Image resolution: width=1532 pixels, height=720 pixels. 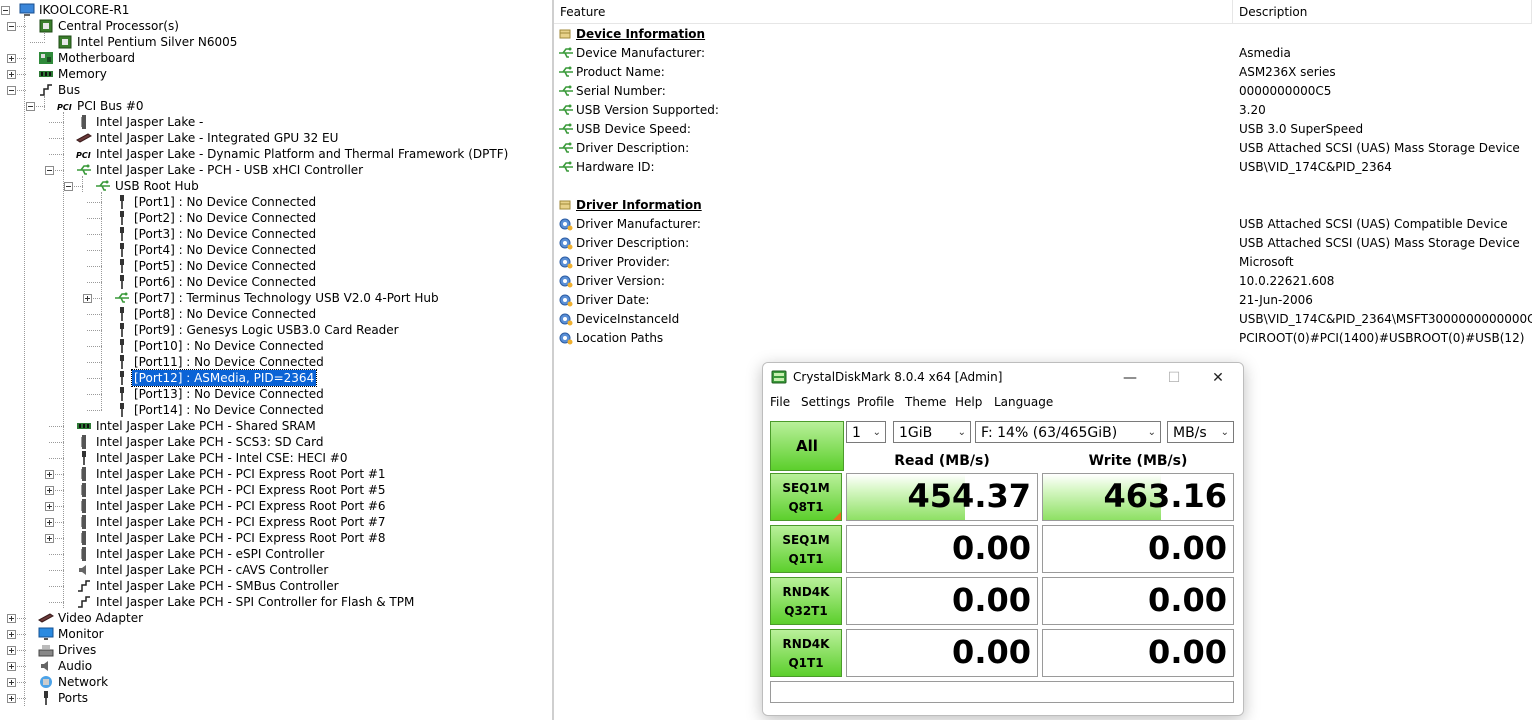 I want to click on menu-settings: Settings, so click(x=825, y=402).